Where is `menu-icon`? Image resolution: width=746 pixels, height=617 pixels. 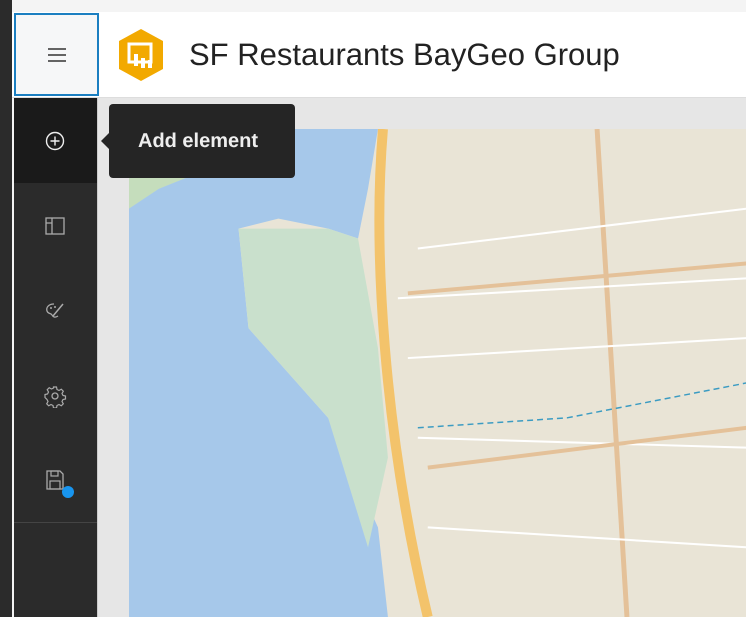
menu-icon is located at coordinates (56, 54).